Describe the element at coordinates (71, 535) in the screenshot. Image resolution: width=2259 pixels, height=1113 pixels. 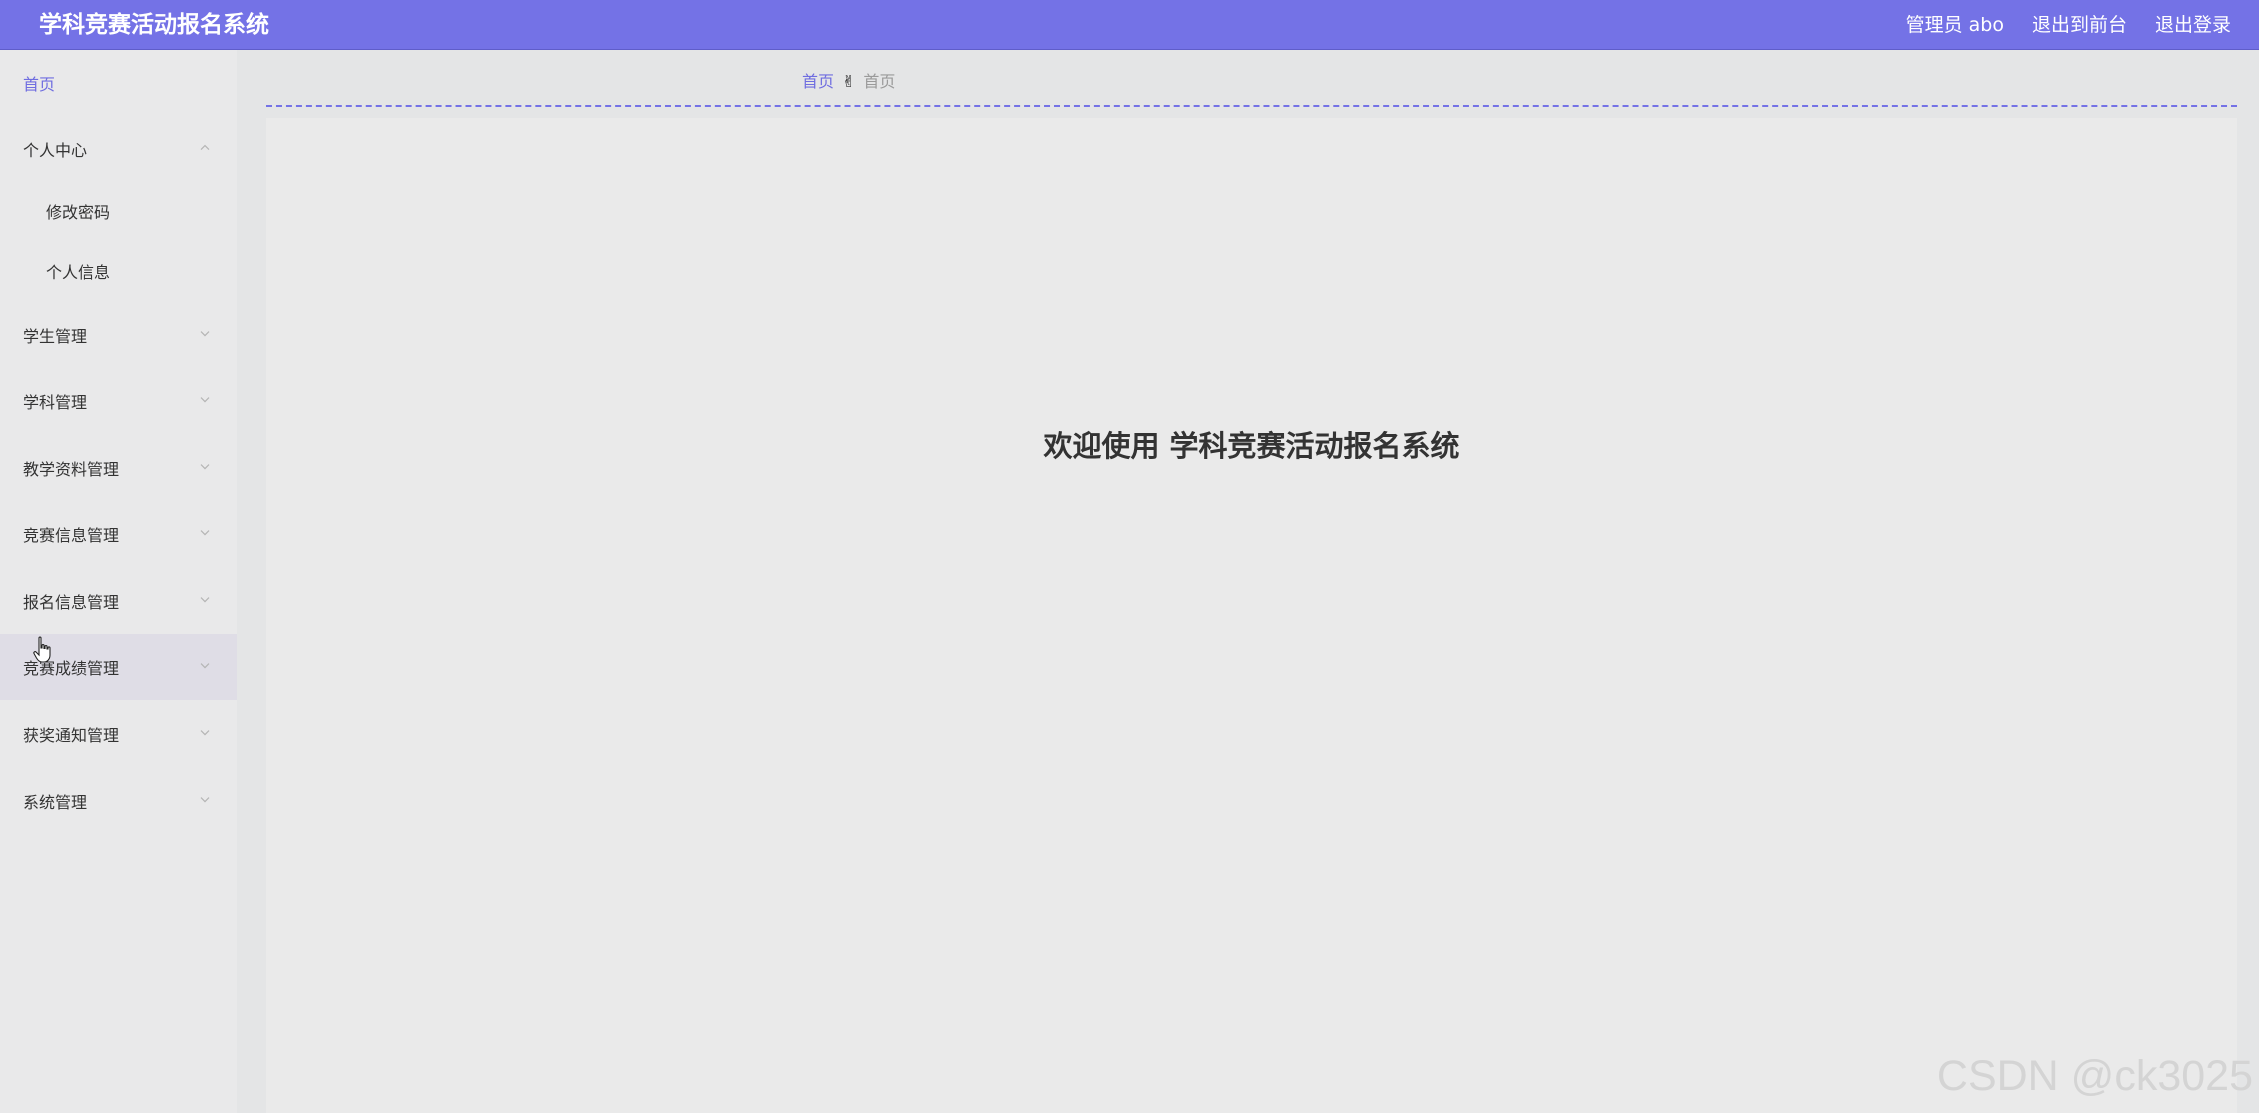
I see `sidebar-item-label: 竞赛信息管理` at that location.